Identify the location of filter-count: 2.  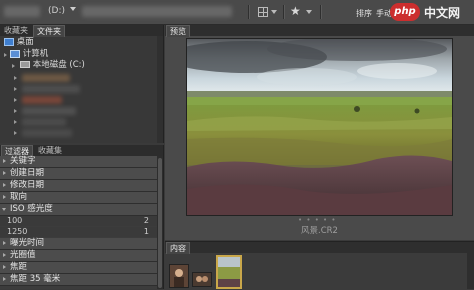
(146, 220).